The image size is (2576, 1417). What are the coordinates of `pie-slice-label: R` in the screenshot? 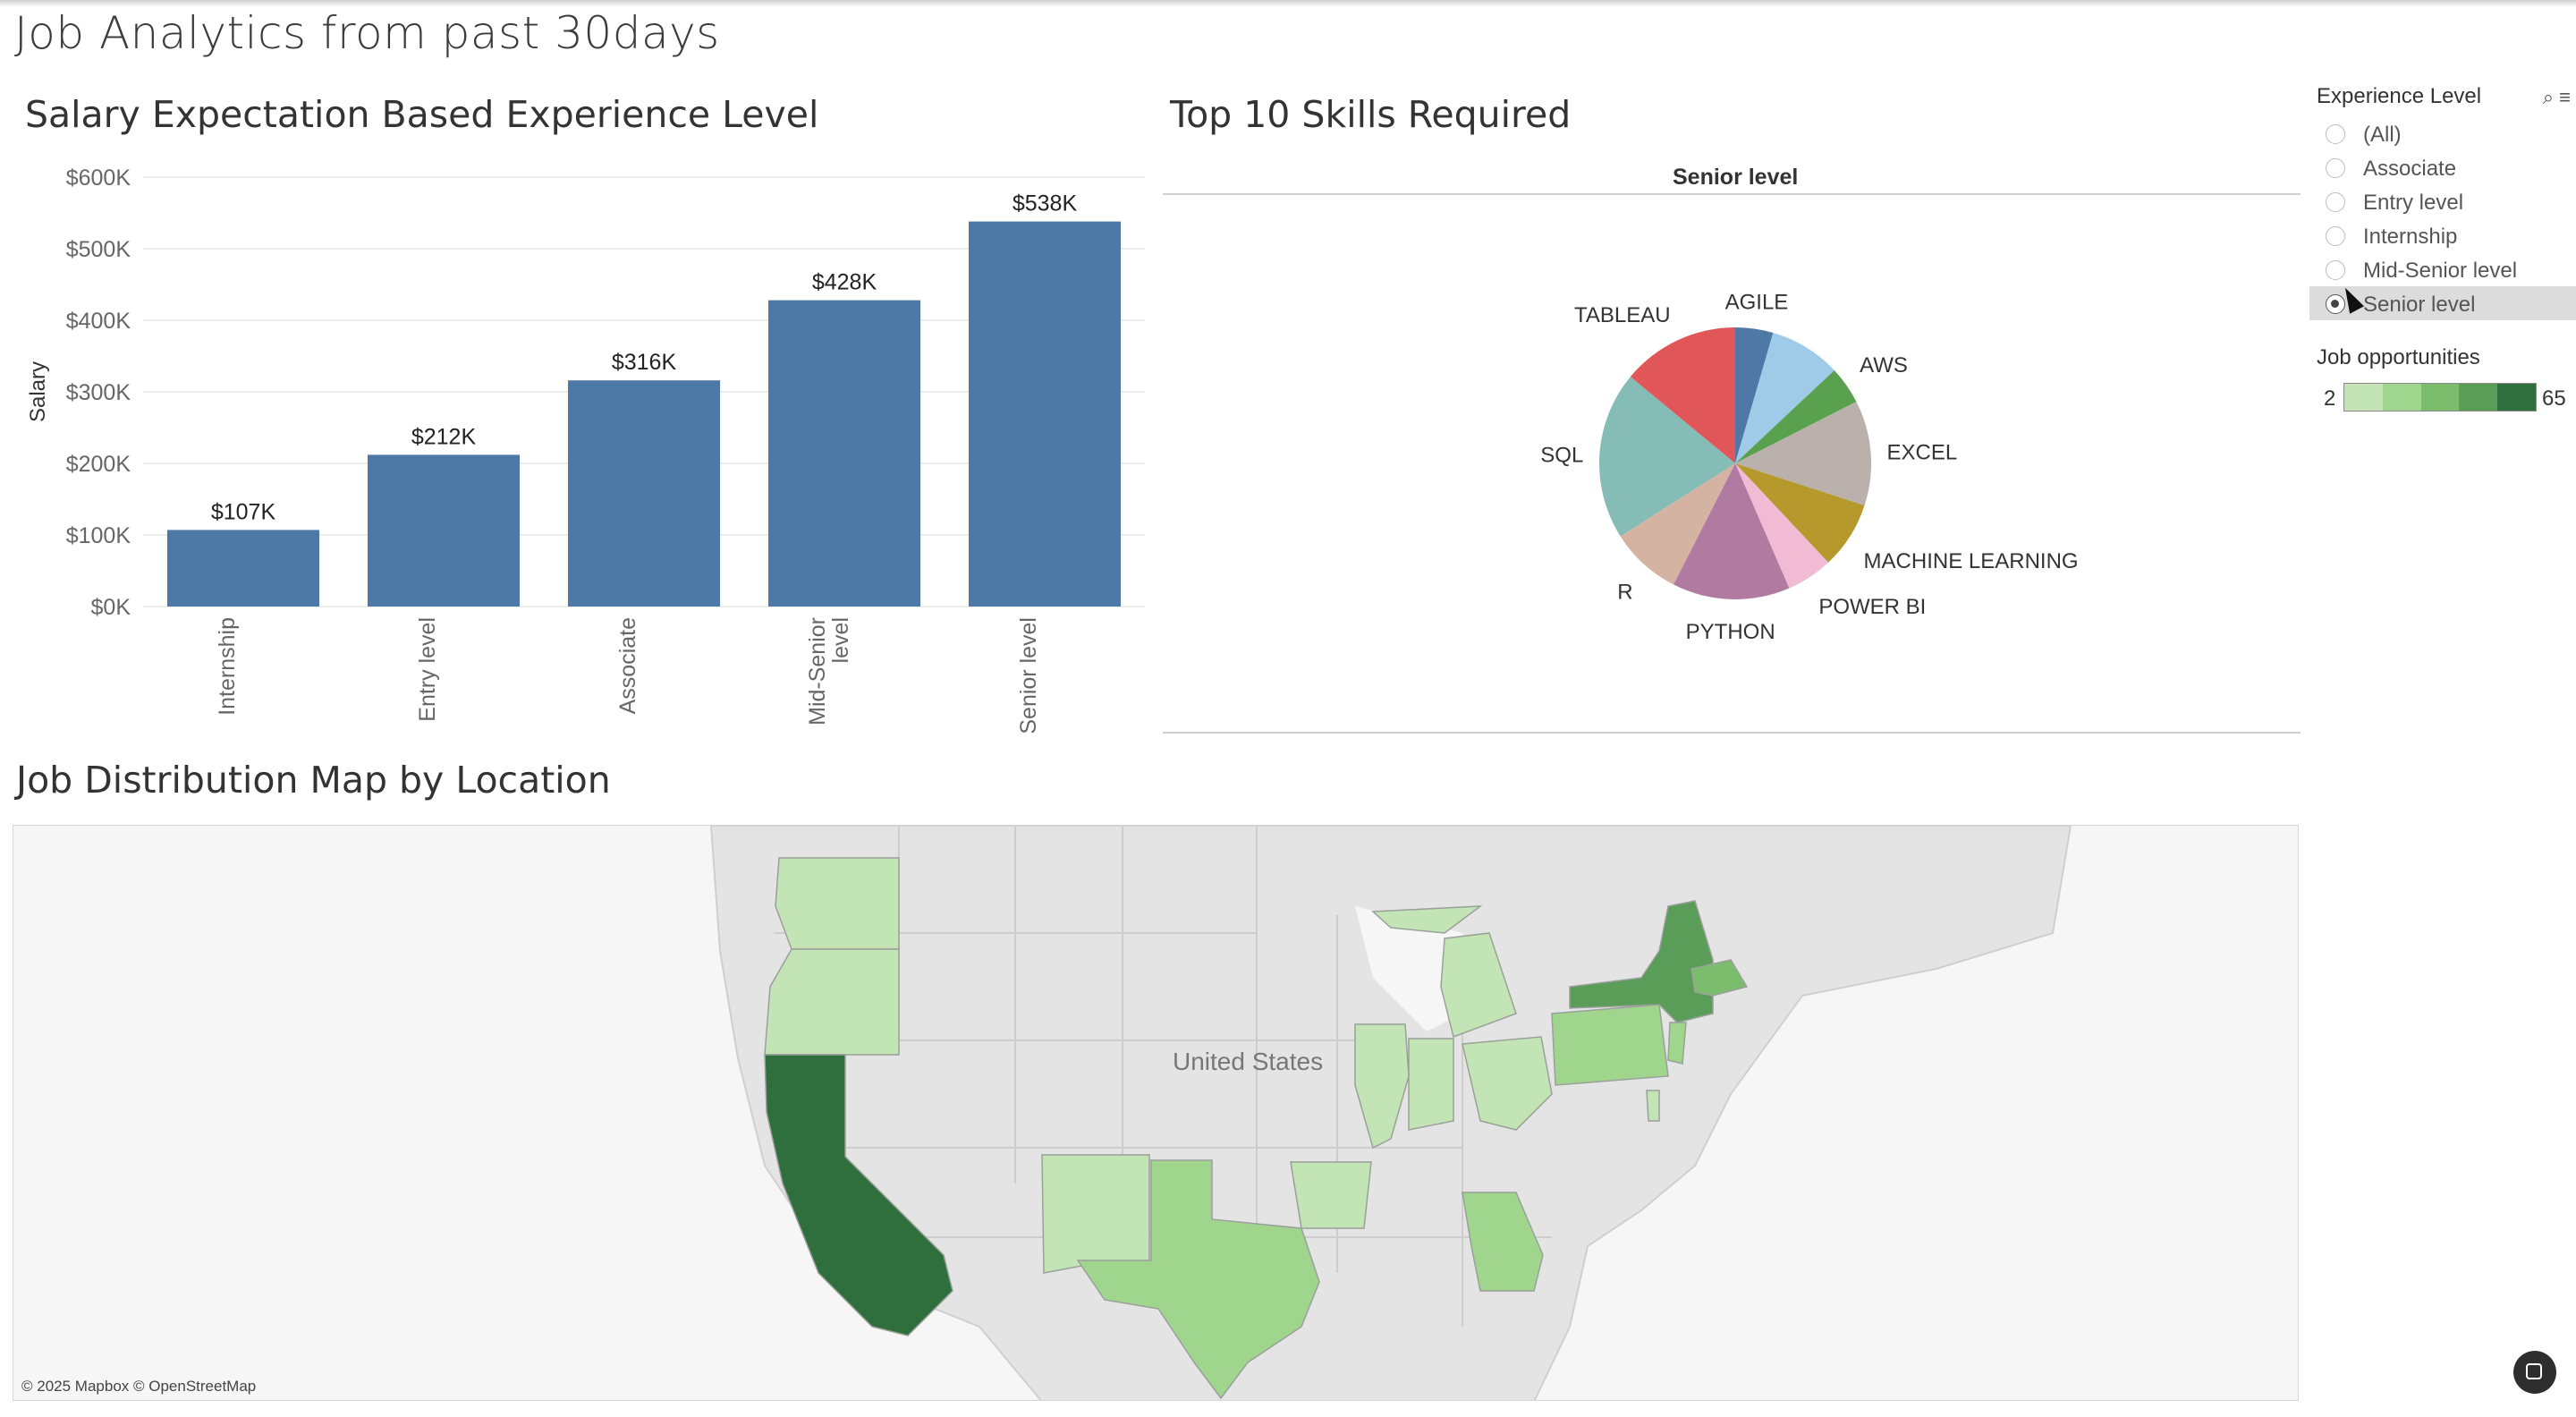 It's located at (1624, 593).